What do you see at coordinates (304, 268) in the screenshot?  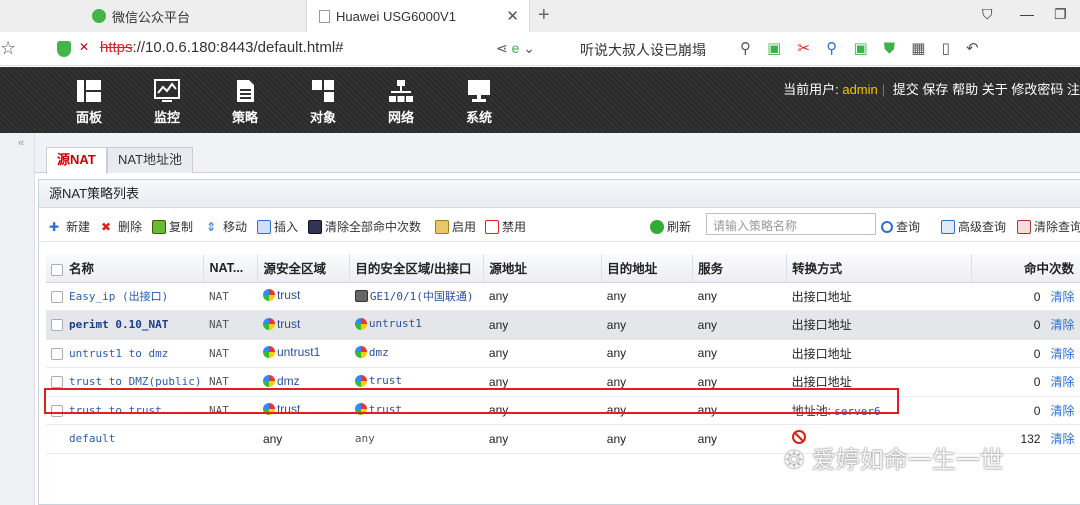 I see `col-src-zone: 源安全区域` at bounding box center [304, 268].